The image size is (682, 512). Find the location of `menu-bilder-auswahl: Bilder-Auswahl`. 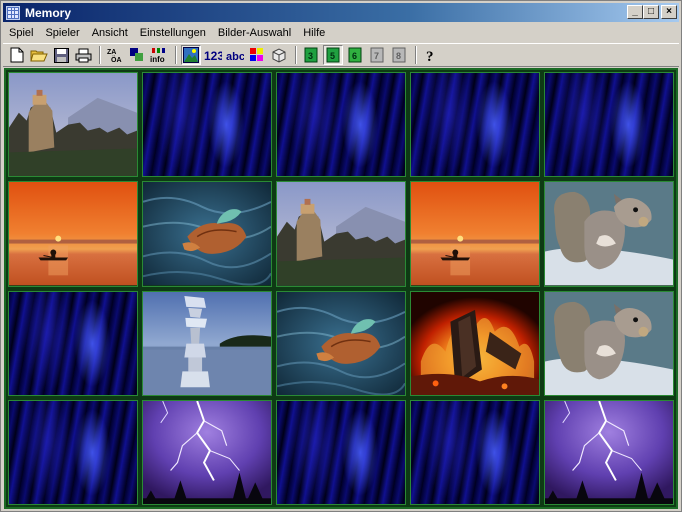

menu-bilder-auswahl: Bilder-Auswahl is located at coordinates (254, 32).